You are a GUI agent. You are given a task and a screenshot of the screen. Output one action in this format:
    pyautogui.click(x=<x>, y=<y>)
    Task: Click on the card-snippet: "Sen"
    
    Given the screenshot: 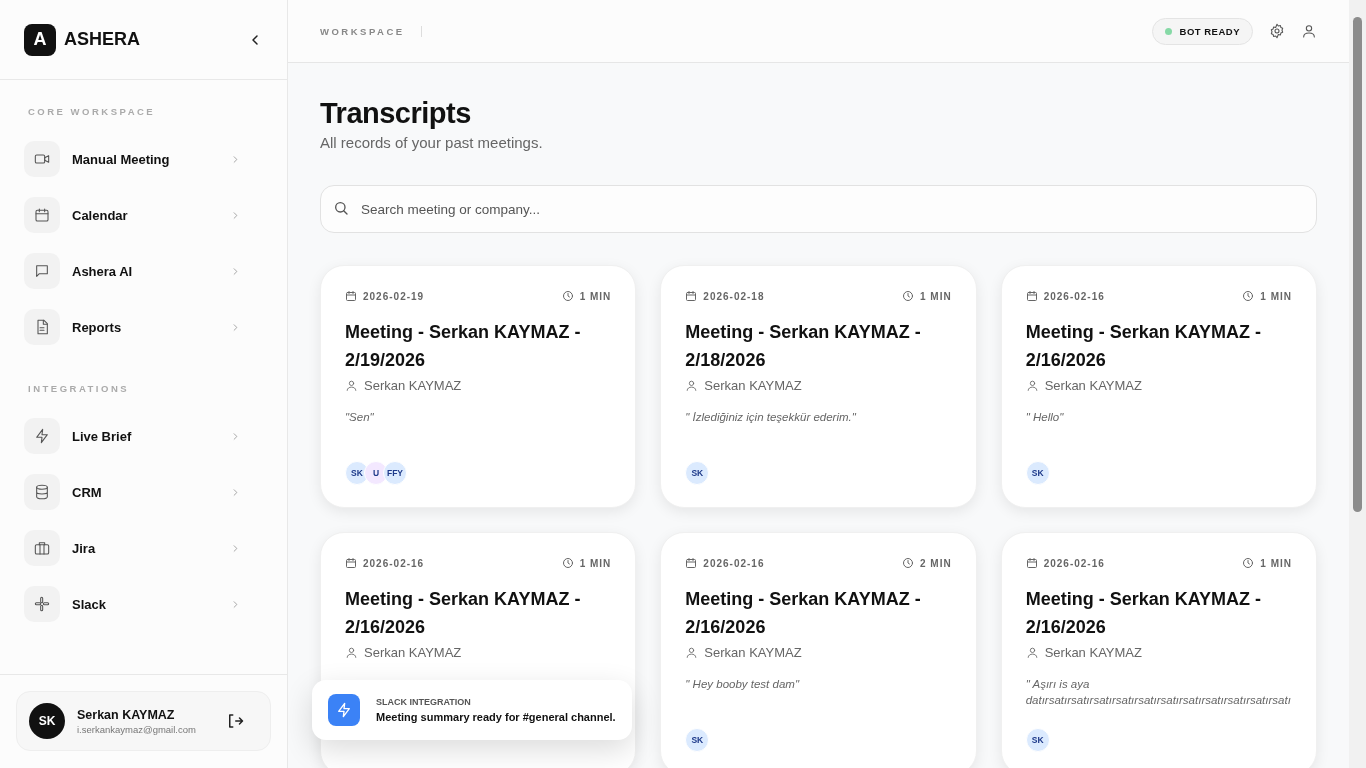 What is the action you would take?
    pyautogui.click(x=360, y=417)
    